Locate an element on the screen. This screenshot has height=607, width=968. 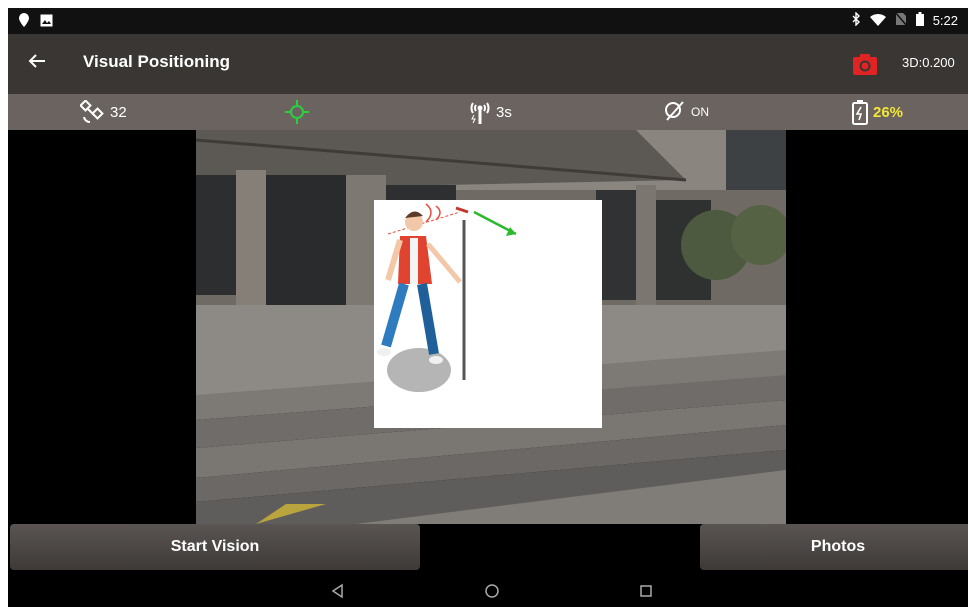
location-pin-icon is located at coordinates (24, 21).